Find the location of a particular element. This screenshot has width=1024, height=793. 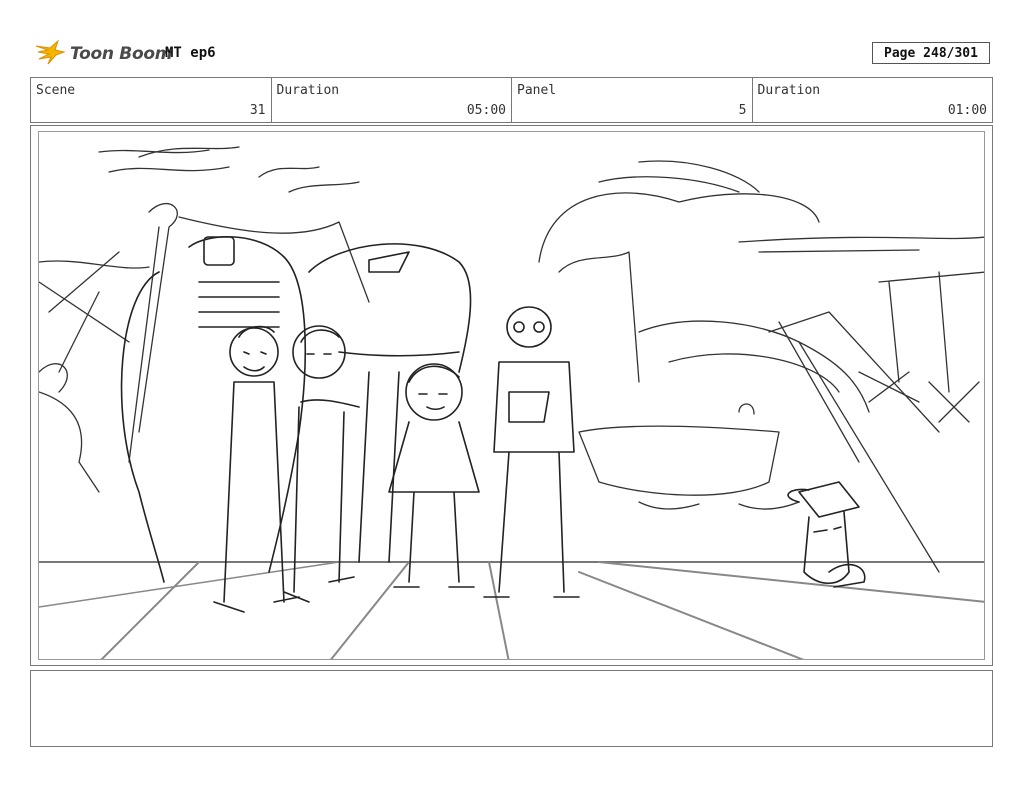

panel-notes-box is located at coordinates (511, 708).